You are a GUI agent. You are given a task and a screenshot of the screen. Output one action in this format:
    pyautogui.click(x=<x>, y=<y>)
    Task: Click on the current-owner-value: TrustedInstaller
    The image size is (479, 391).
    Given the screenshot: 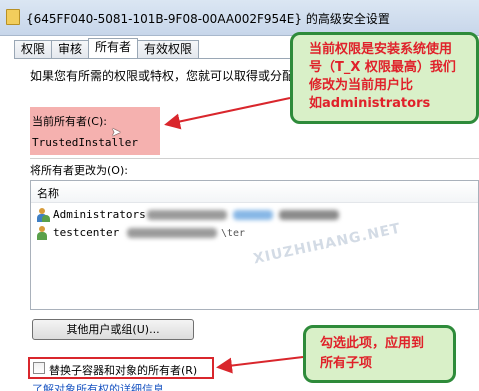 What is the action you would take?
    pyautogui.click(x=85, y=142)
    